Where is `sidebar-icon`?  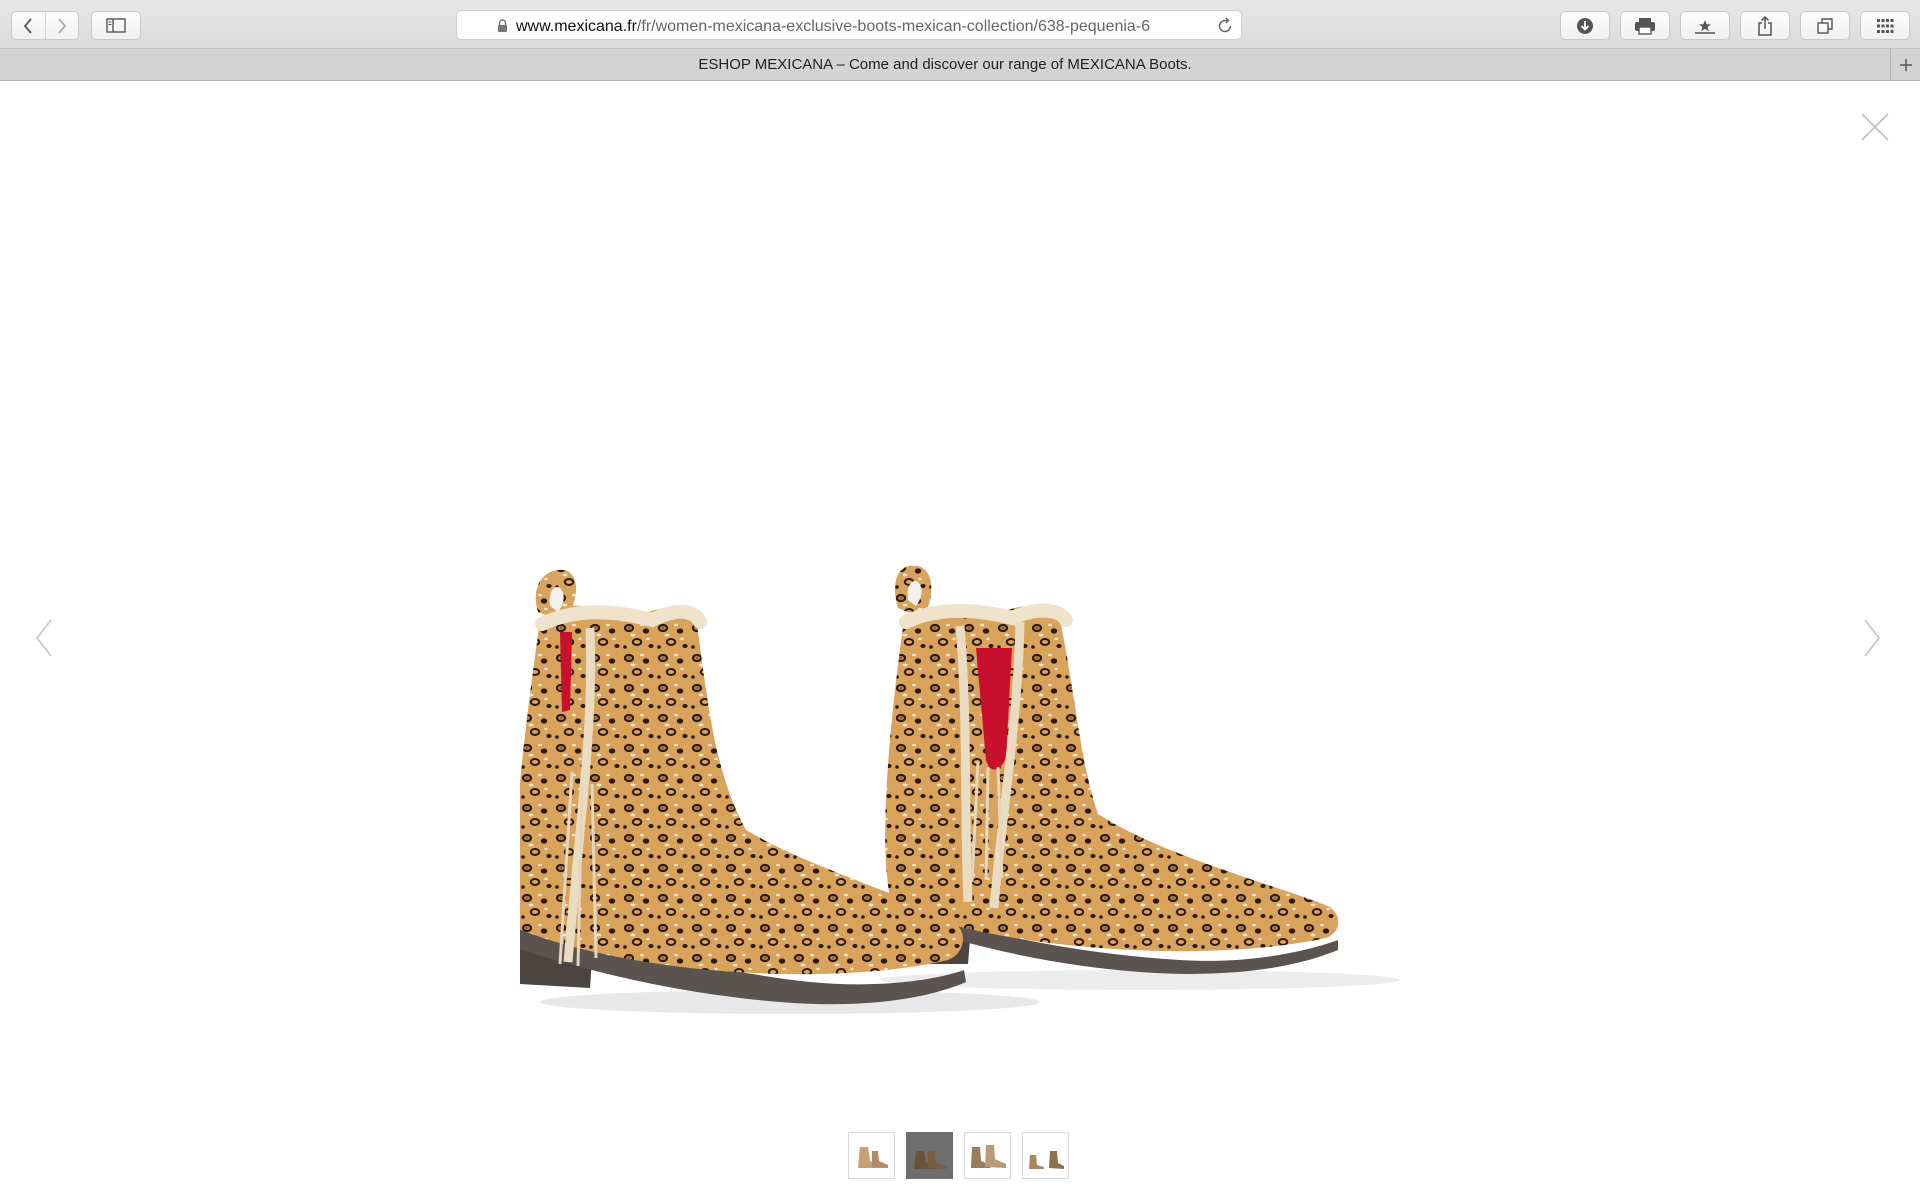
sidebar-icon is located at coordinates (116, 25).